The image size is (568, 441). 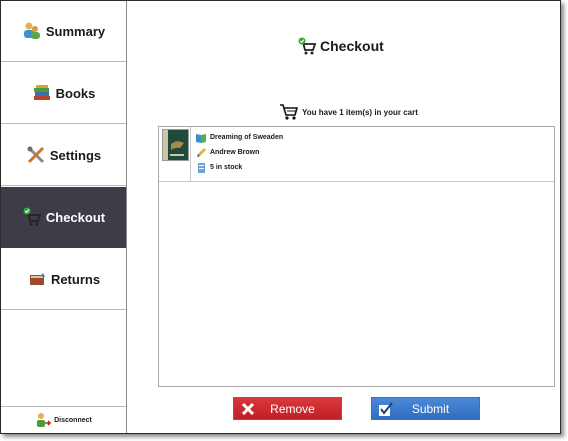 I want to click on remove-button: Remove, so click(x=287, y=408).